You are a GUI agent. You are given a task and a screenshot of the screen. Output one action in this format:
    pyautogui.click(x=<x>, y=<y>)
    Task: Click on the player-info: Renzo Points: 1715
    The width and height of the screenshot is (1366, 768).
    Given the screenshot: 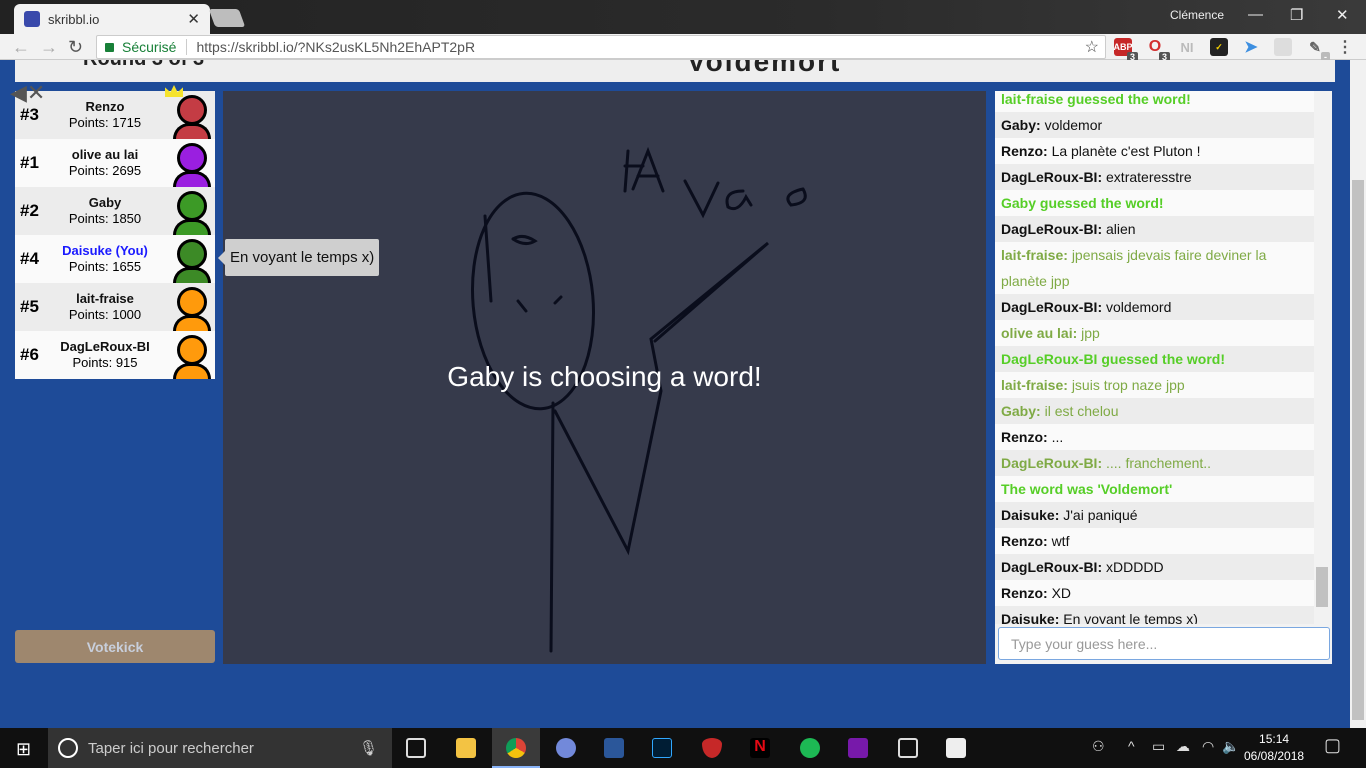 What is the action you would take?
    pyautogui.click(x=105, y=115)
    